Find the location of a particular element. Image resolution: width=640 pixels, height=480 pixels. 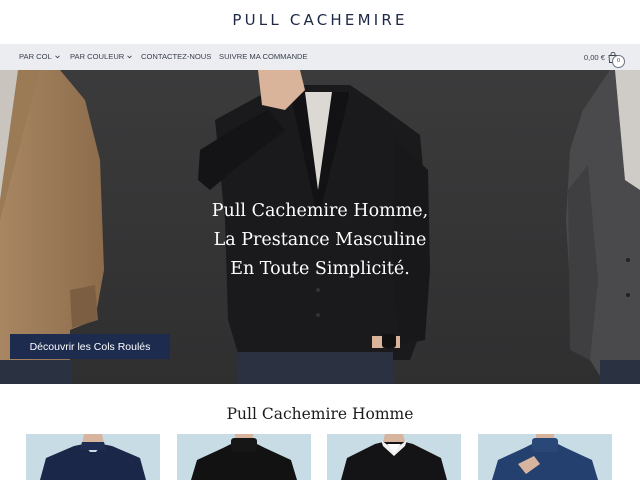

nav-item-par-couleur: PAR COULEUR is located at coordinates (101, 57).